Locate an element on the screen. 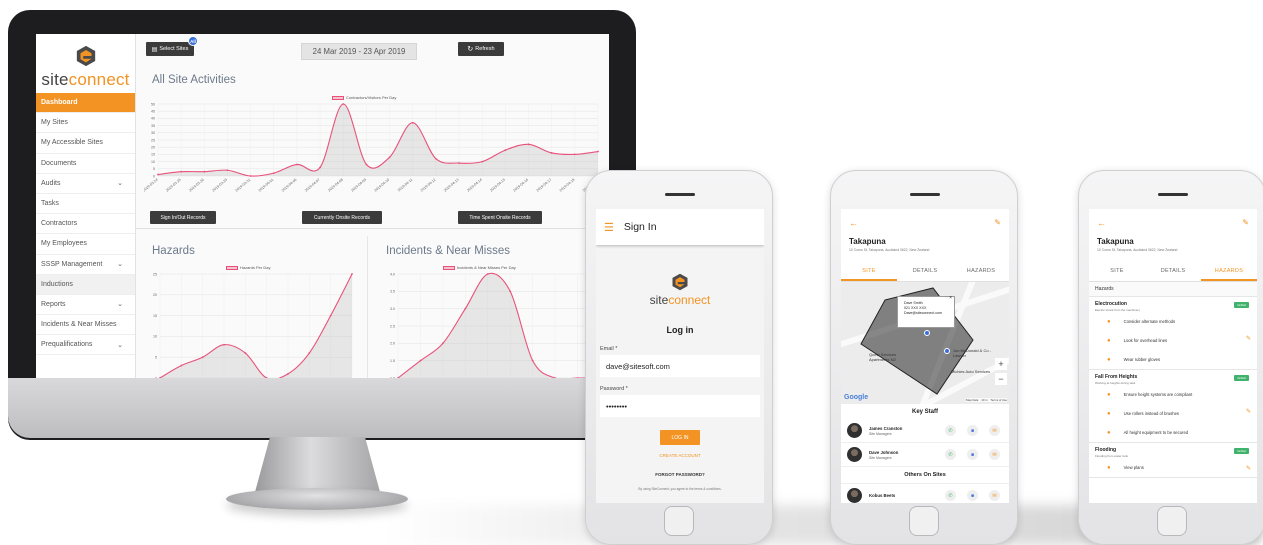 The height and width of the screenshot is (545, 1263). create-account-link: CREATE ACCOUNT is located at coordinates (680, 455).